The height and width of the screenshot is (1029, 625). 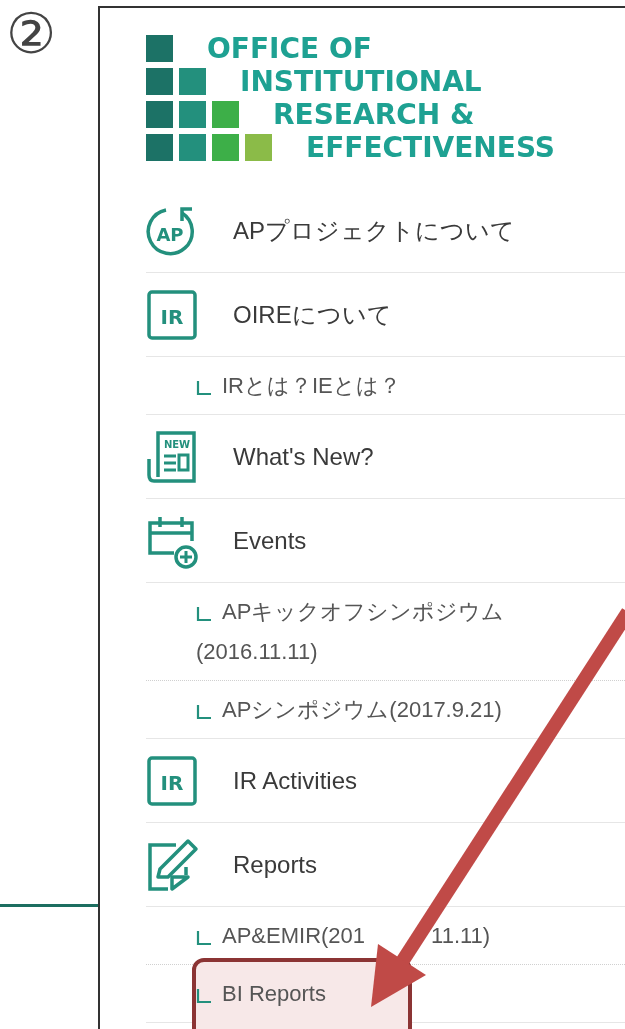 I want to click on nav-link: What's New?, so click(x=303, y=456).